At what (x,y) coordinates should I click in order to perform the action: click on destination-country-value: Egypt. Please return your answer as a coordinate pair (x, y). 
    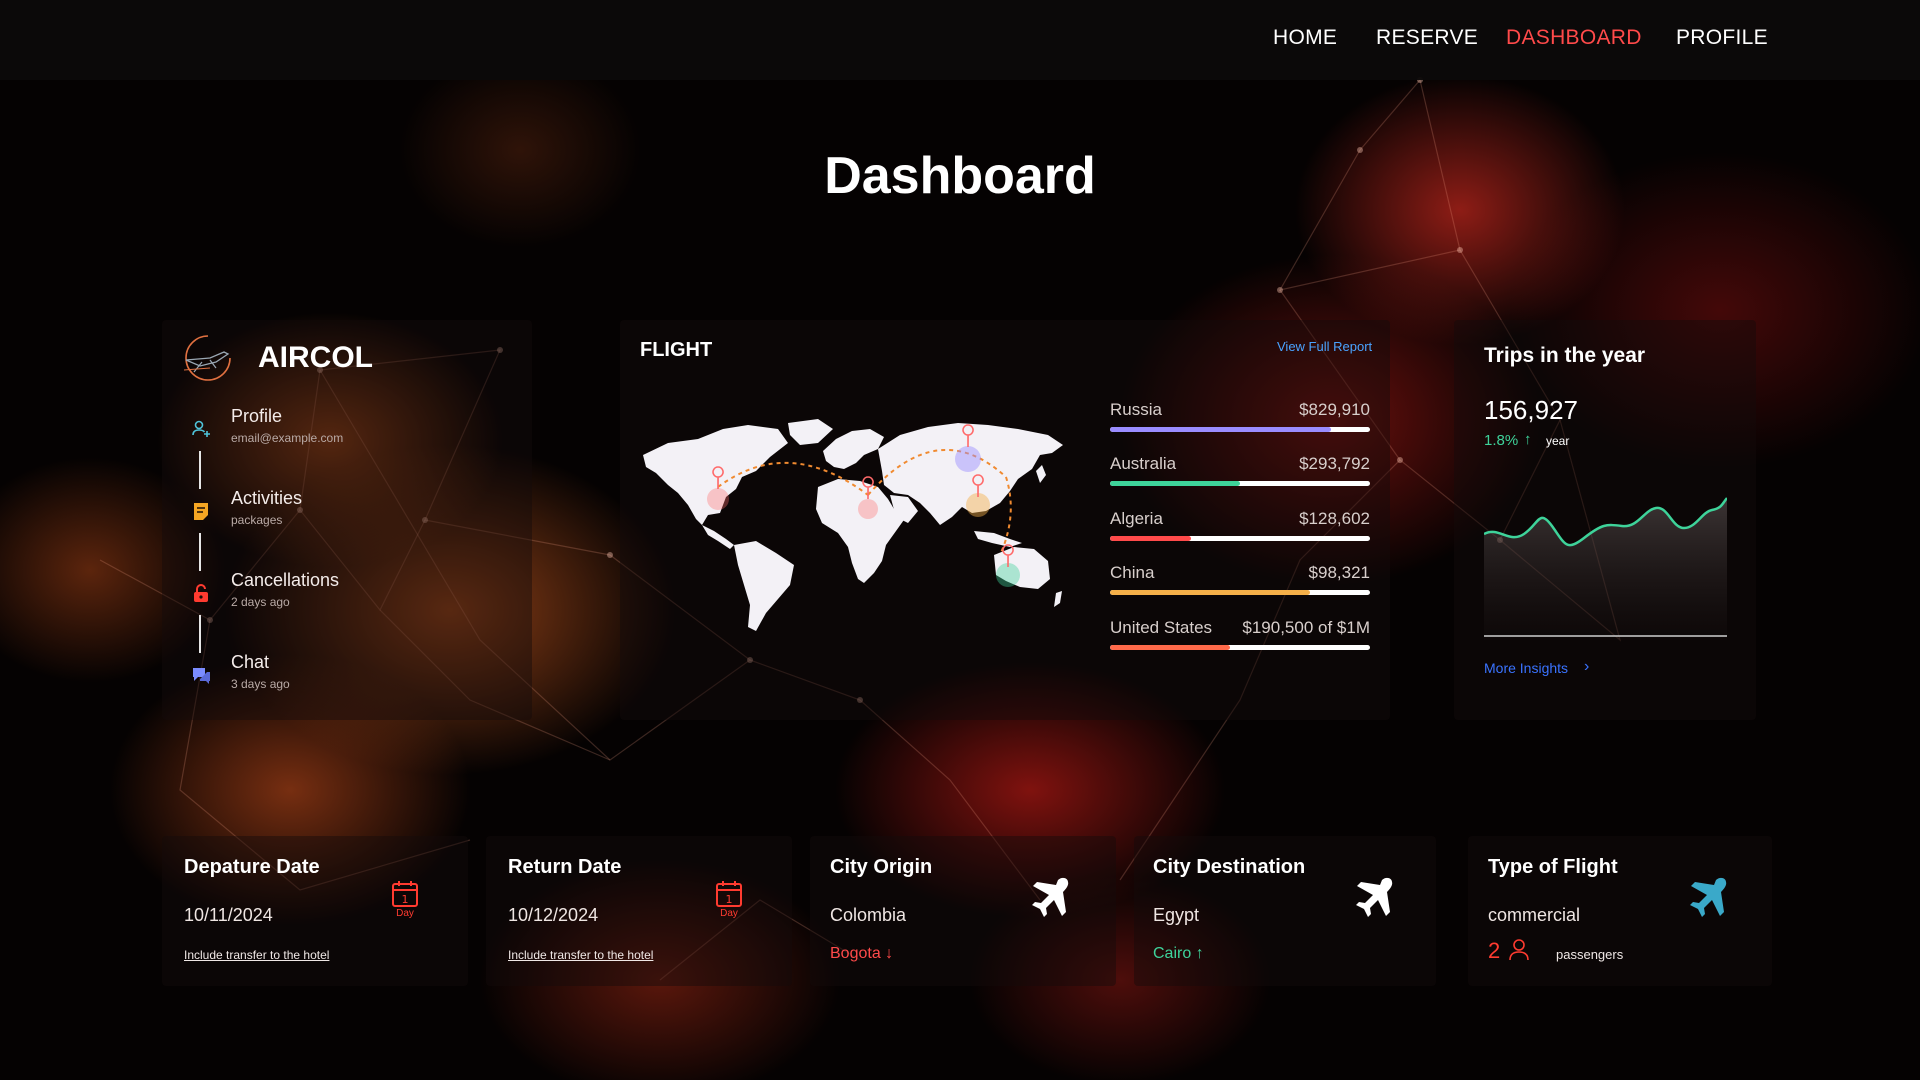
    Looking at the image, I should click on (1176, 915).